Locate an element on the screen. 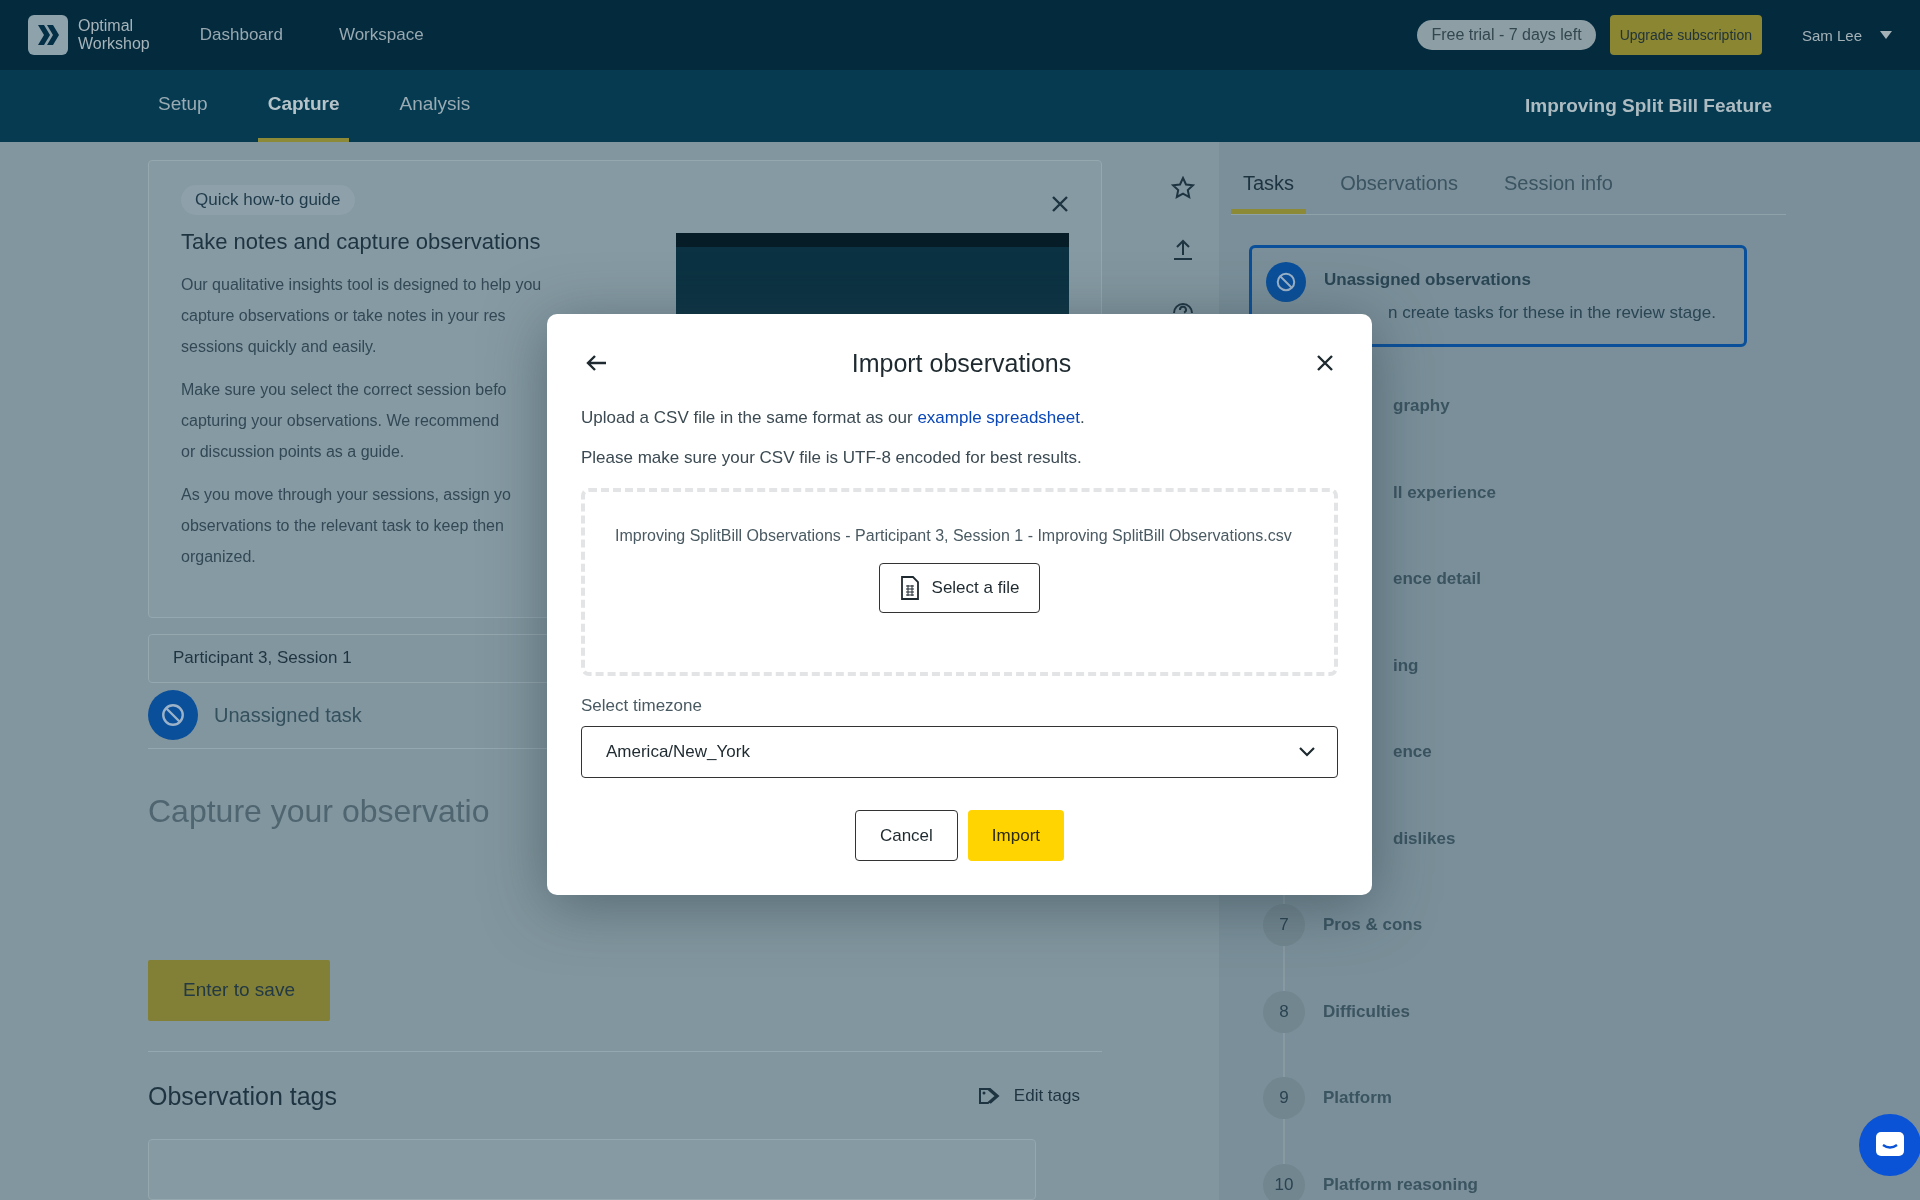 This screenshot has height=1200, width=1920. task-number: 8 is located at coordinates (1284, 1011).